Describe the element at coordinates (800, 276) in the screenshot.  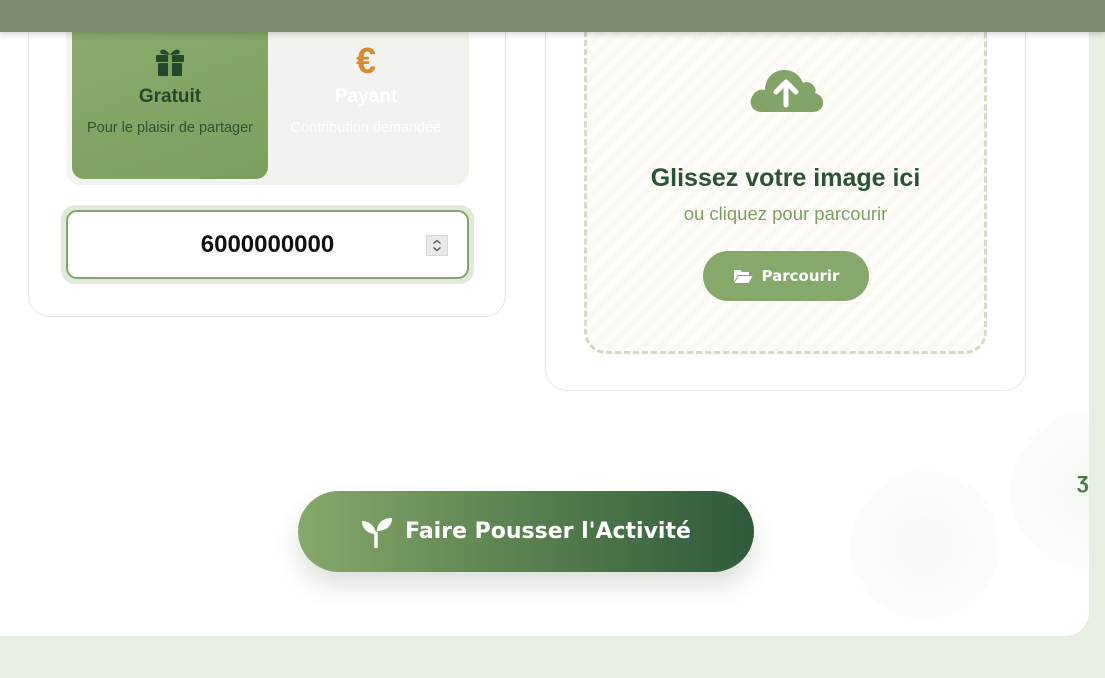
I see `browse-button-label: Parcourir` at that location.